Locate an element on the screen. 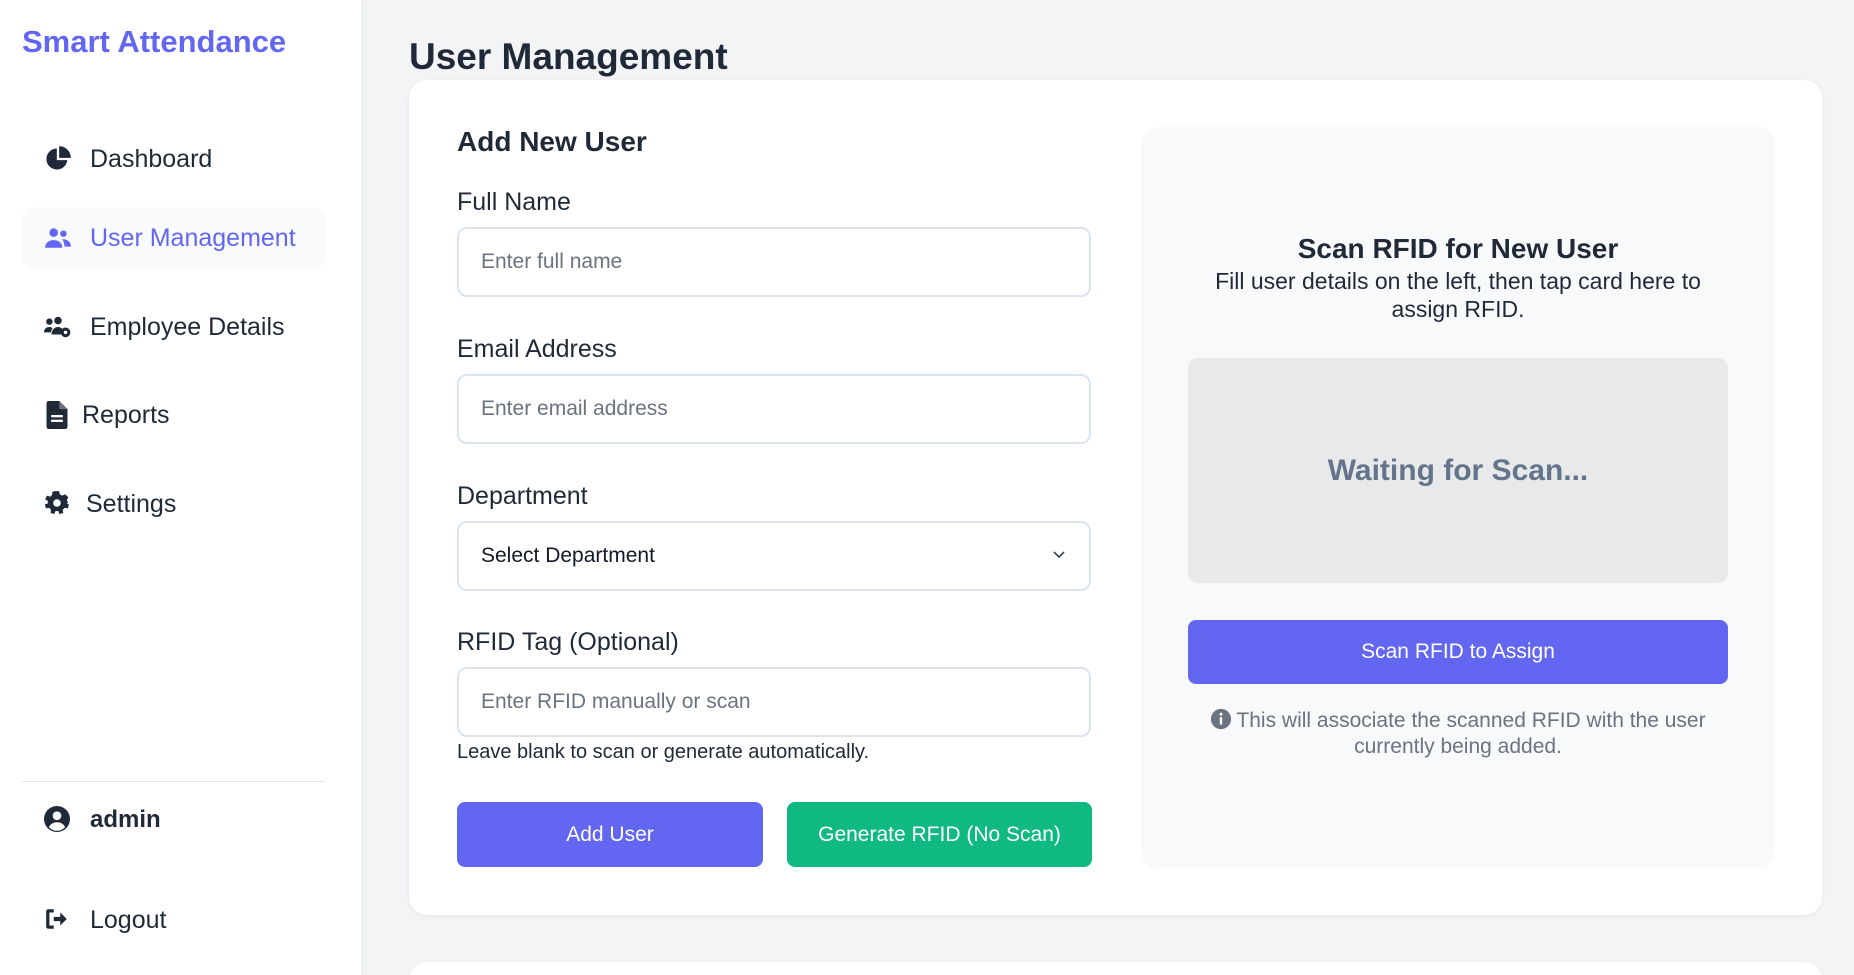 This screenshot has height=975, width=1854. sidebar-item-employee-details: Employee Details is located at coordinates (173, 327).